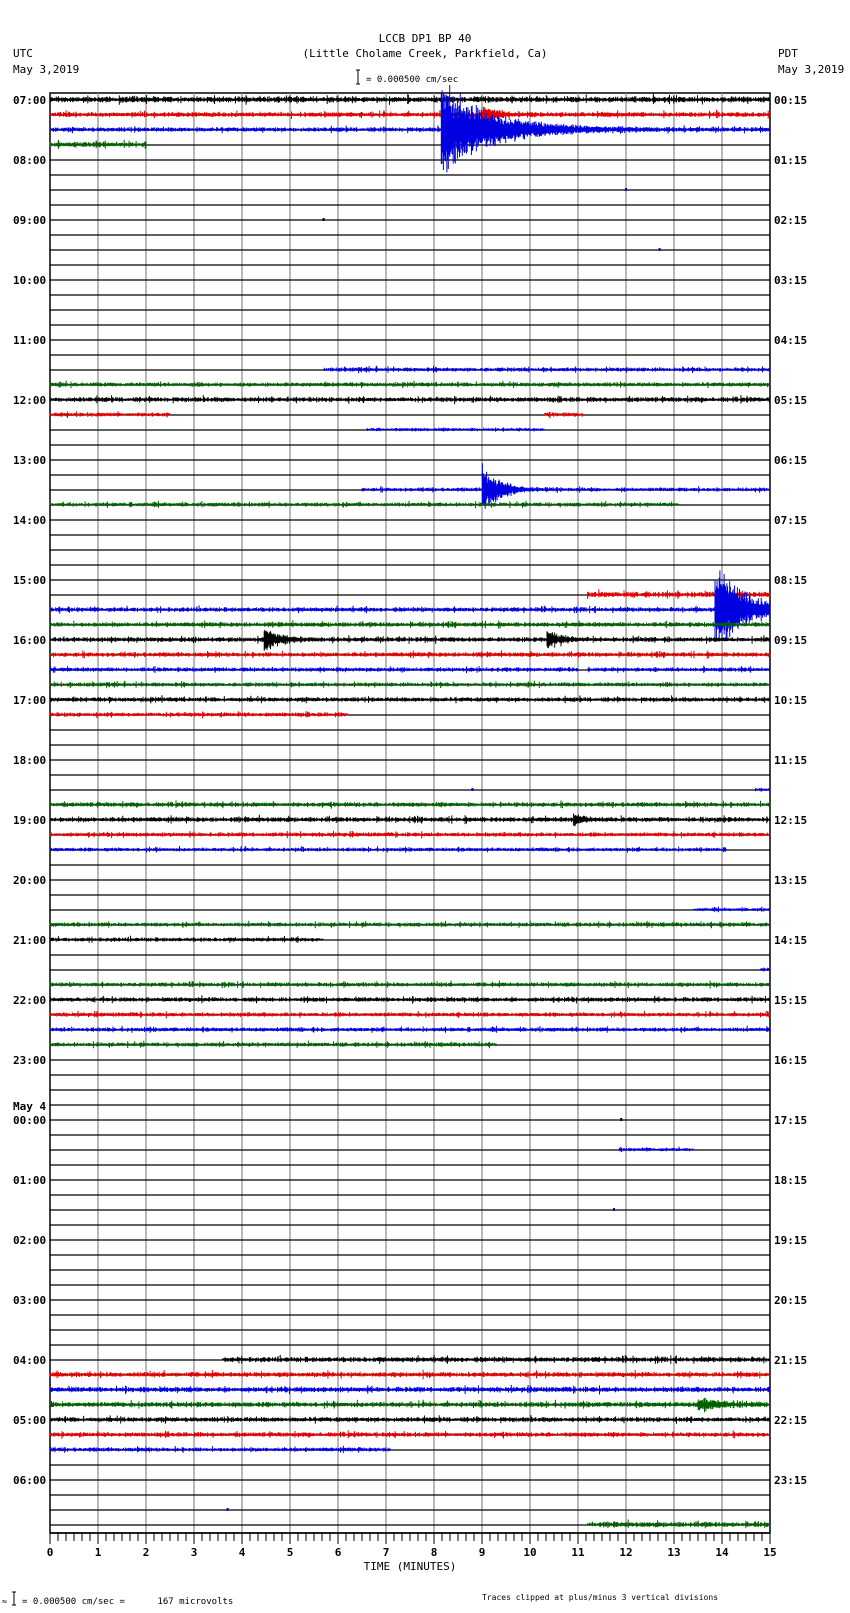  Describe the element at coordinates (788, 53) in the screenshot. I see `right-timezone: PDT` at that location.